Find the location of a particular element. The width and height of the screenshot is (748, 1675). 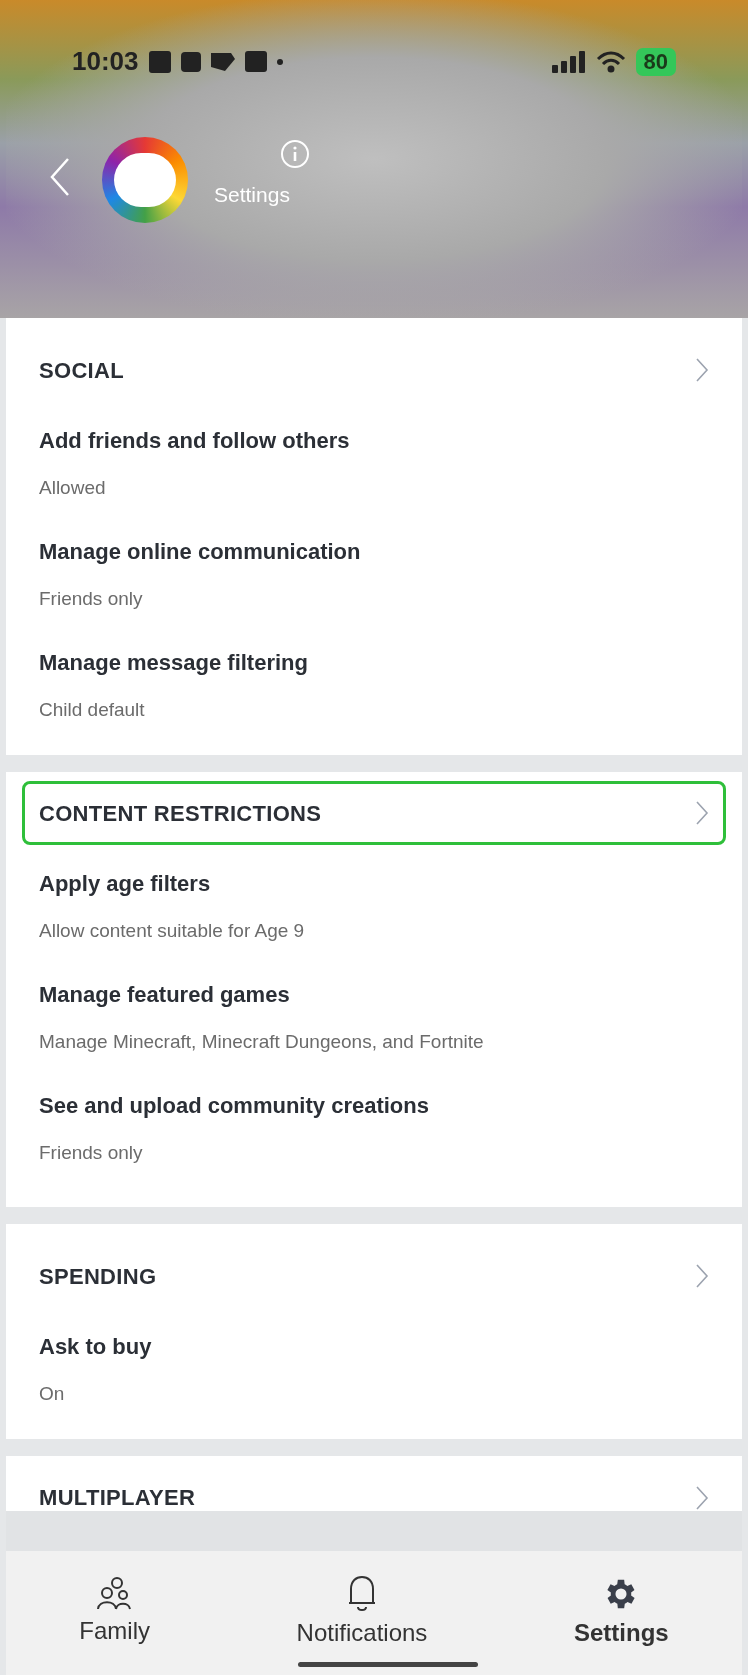

setting-value: Child default is located at coordinates (92, 710).